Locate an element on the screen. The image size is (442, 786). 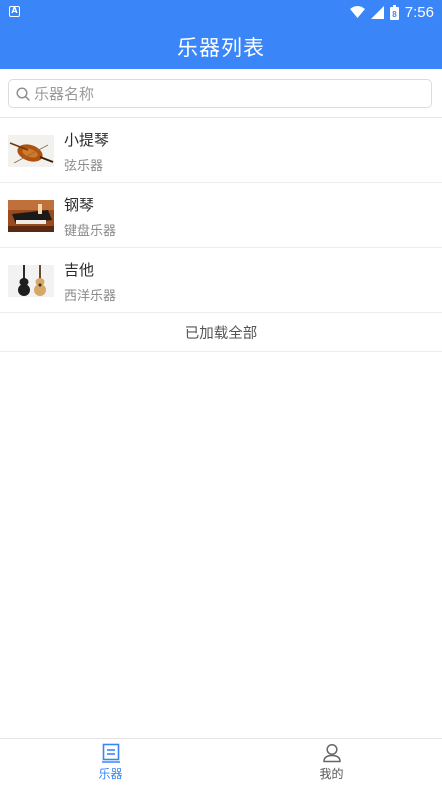
search-input is located at coordinates (222, 93).